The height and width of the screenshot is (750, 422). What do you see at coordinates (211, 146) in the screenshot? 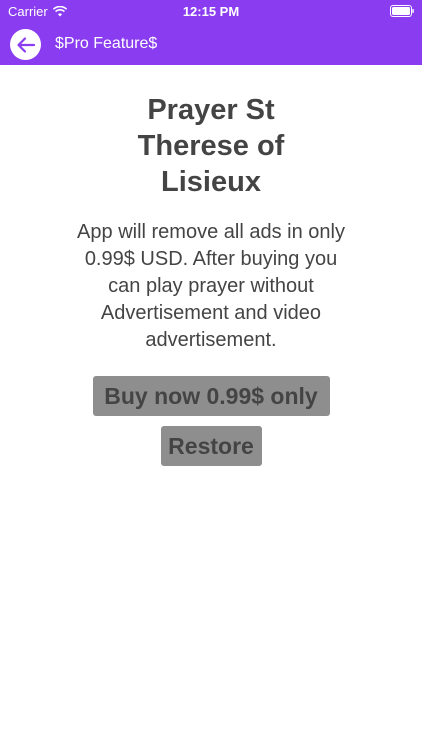
I see `prayer-title: Prayer St Therese of Lisieux` at bounding box center [211, 146].